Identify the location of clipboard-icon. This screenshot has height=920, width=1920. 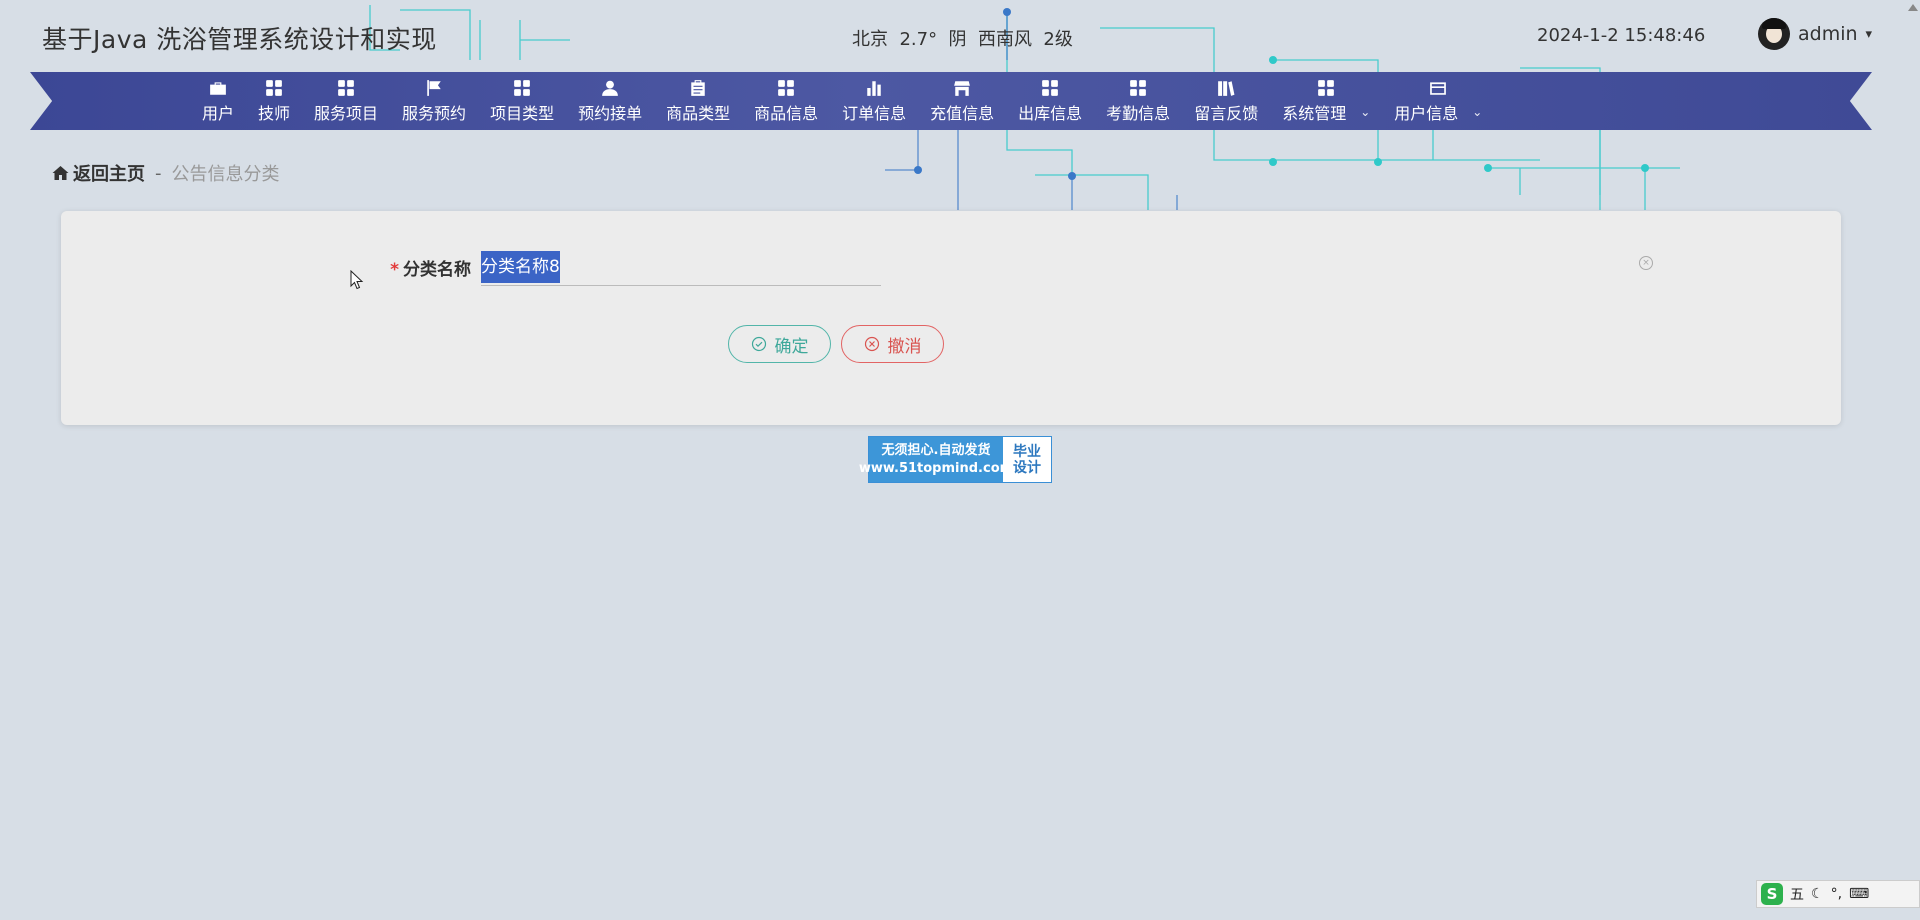
(698, 87).